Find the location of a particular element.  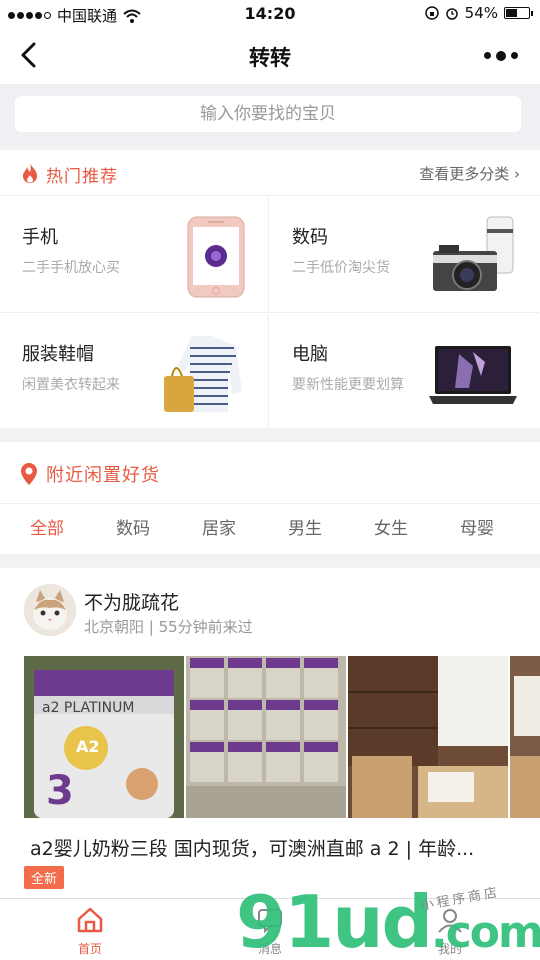

boxes-image is located at coordinates (428, 737).